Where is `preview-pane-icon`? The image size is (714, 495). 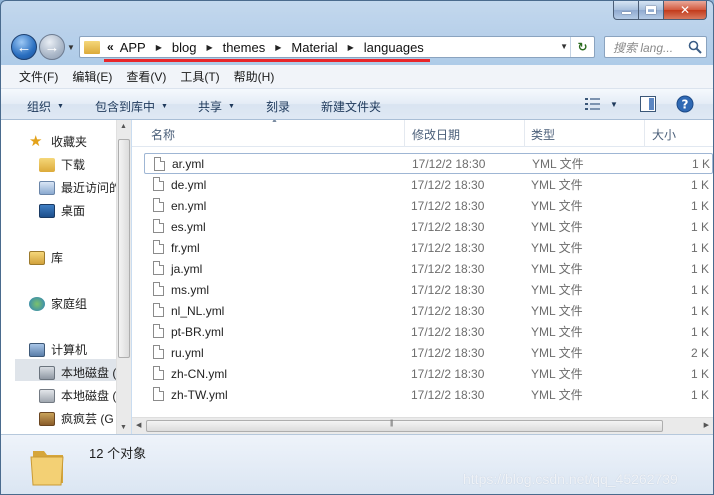
preview-pane-icon is located at coordinates (648, 104).